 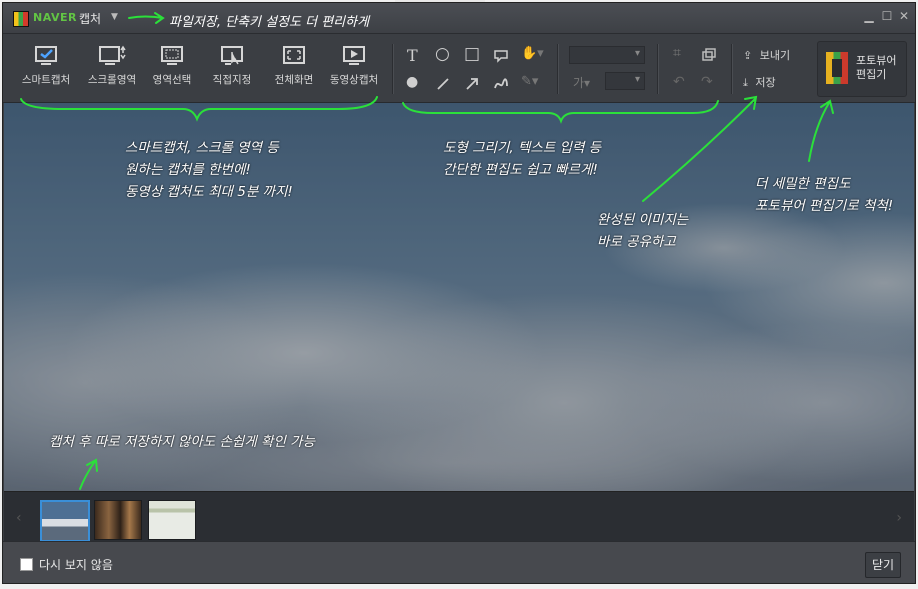 I want to click on video-capture-button: 동영상캡처, so click(x=354, y=65).